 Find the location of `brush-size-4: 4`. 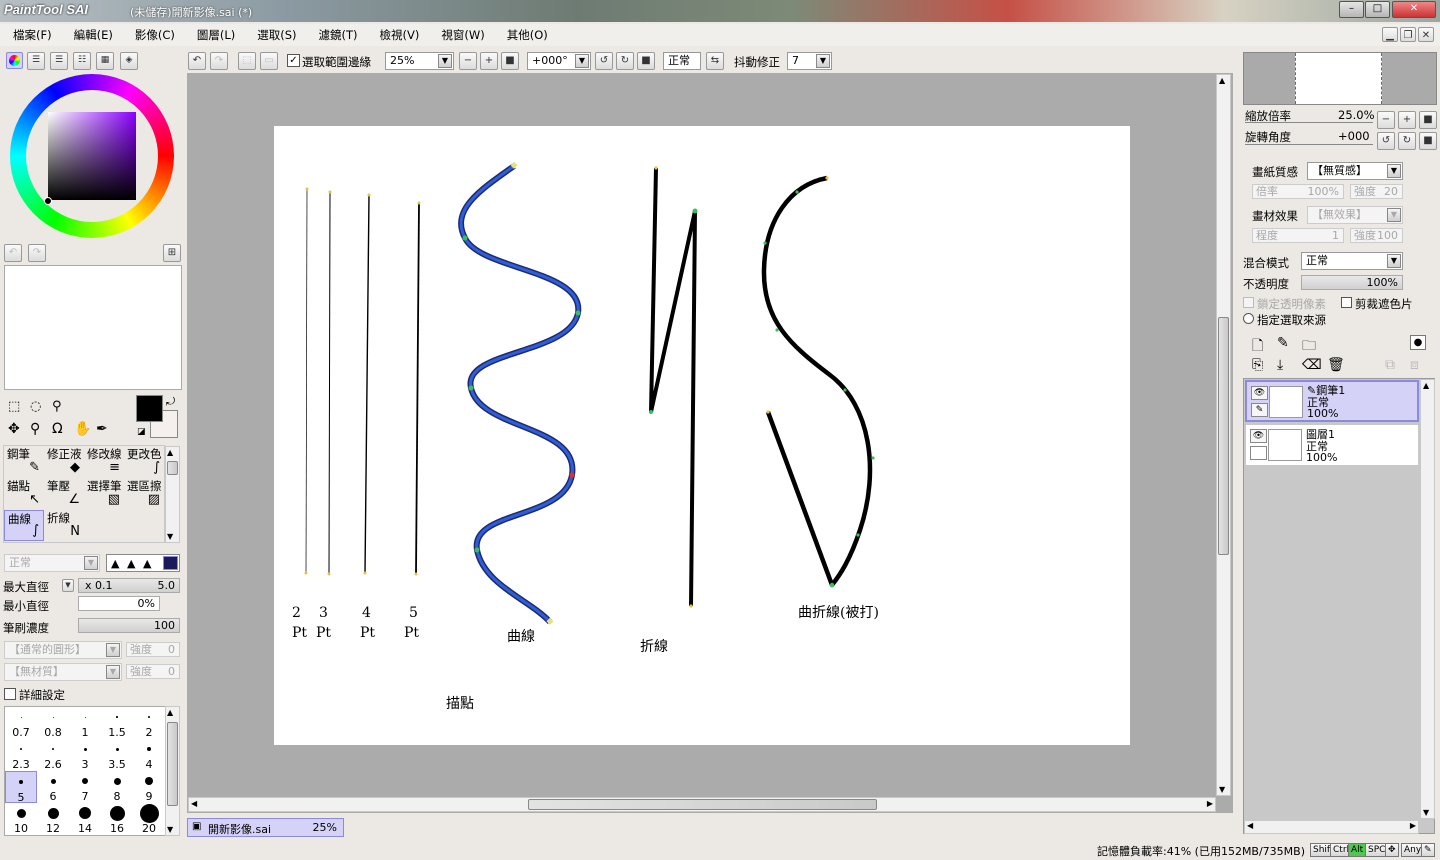

brush-size-4: 4 is located at coordinates (149, 755).